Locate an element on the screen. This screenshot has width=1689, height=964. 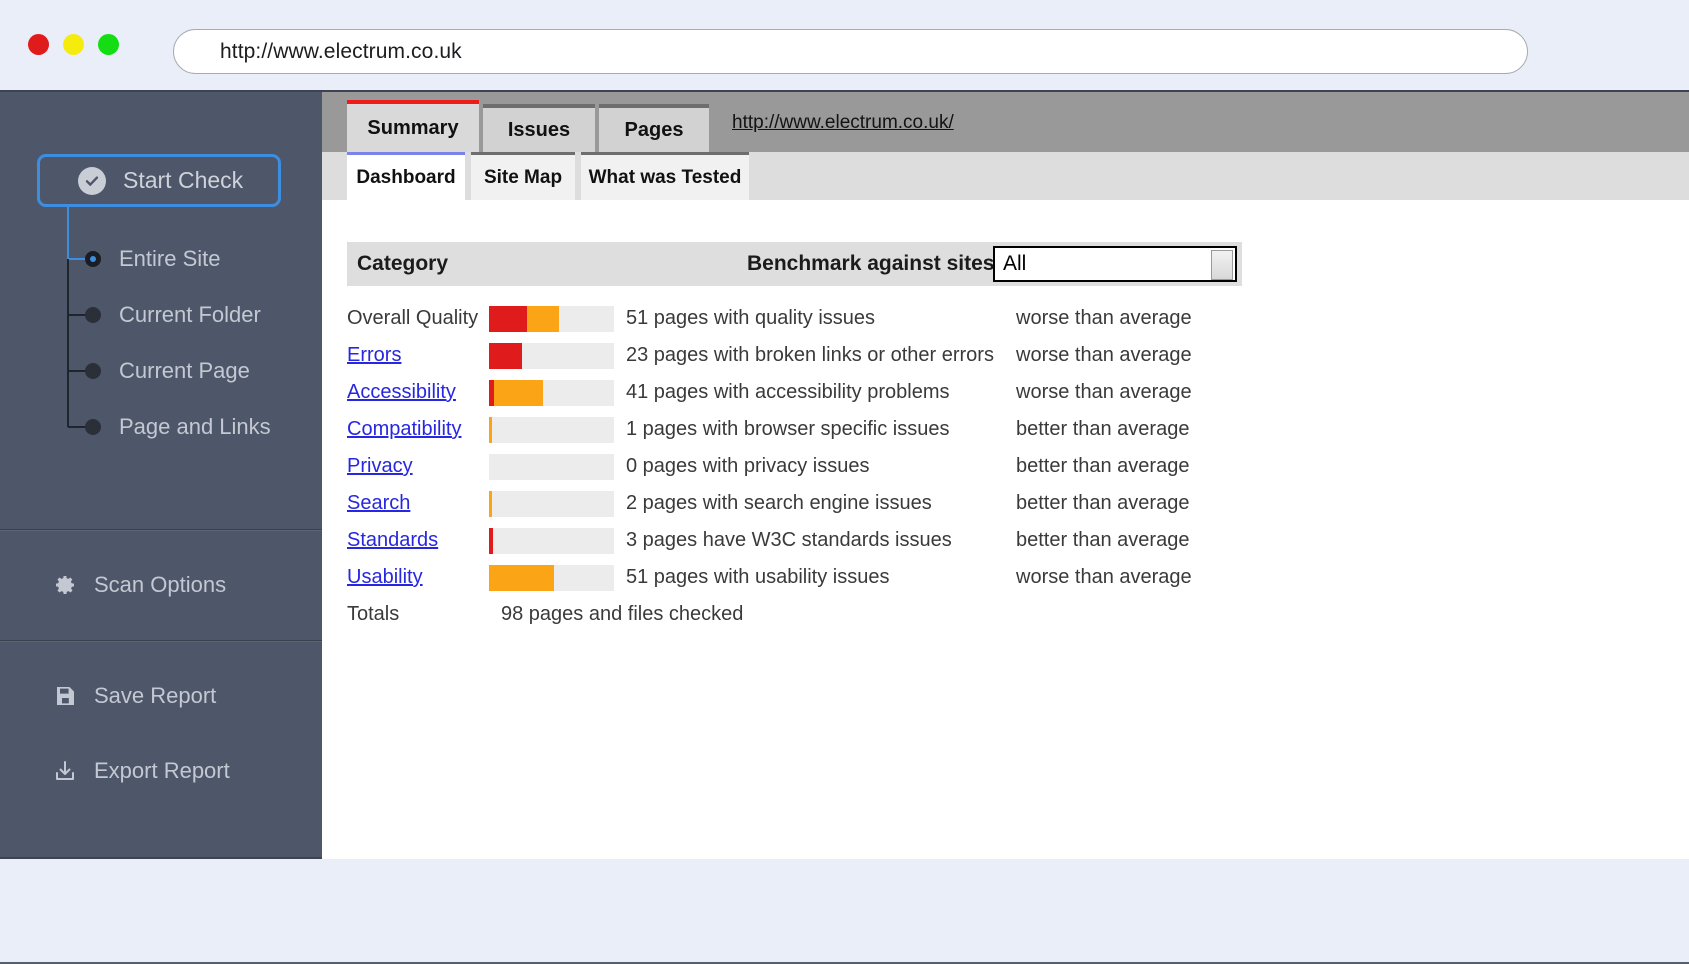
sidebar-item-entire-site: Entire Site is located at coordinates (153, 259).